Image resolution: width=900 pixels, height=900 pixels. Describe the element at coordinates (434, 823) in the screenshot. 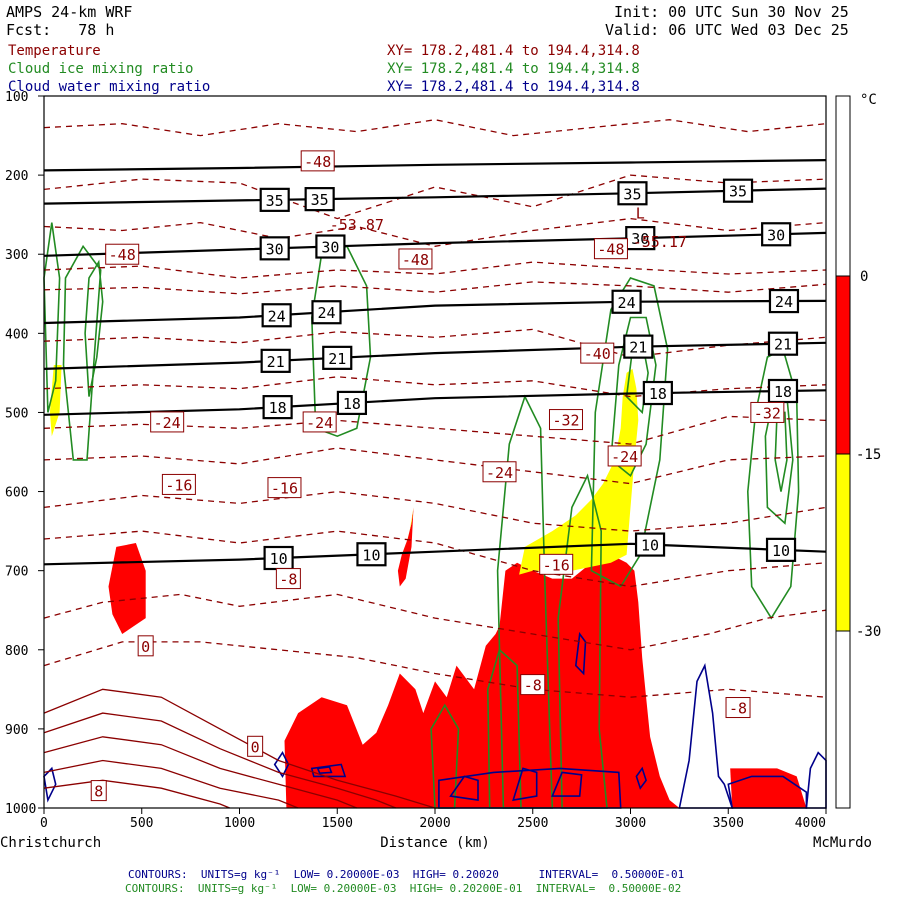

I see `x-tick-label: 2000` at that location.